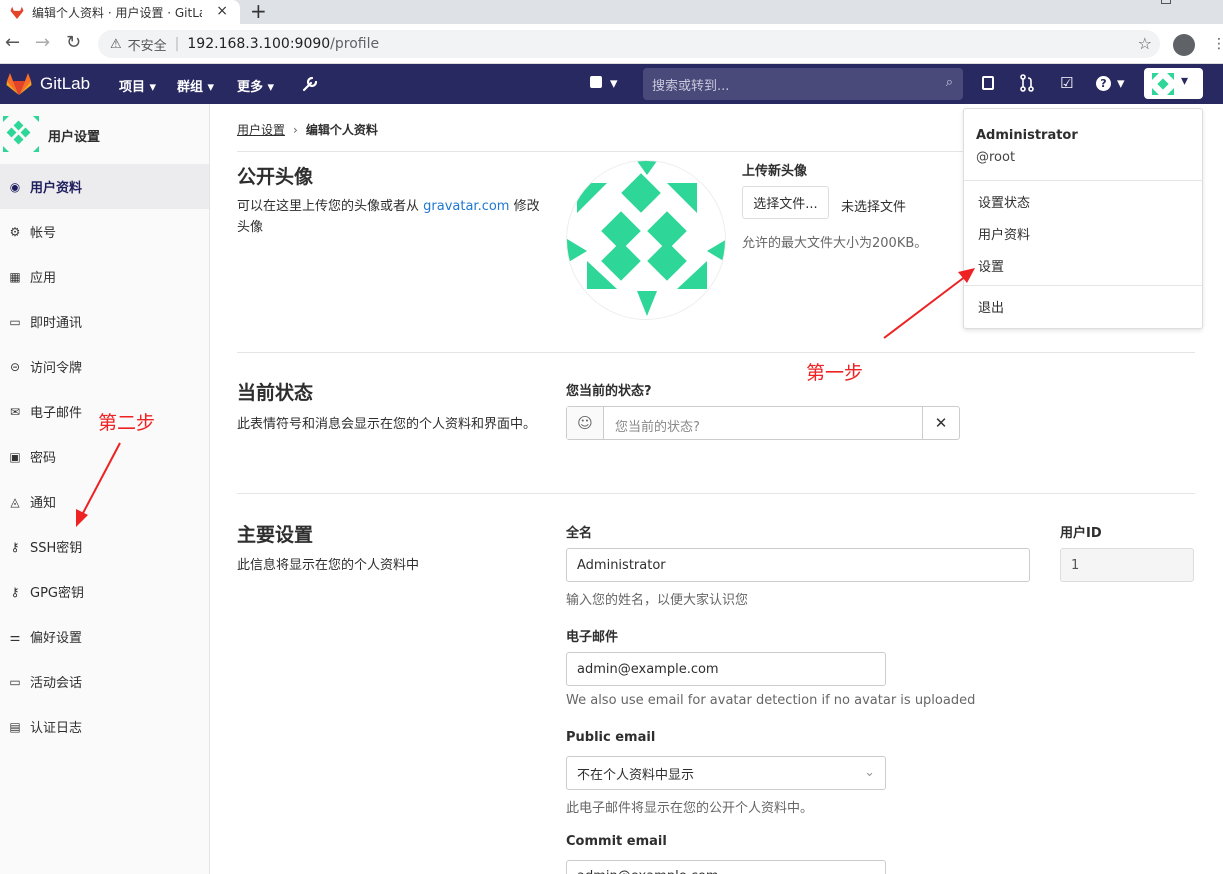 Image resolution: width=1223 pixels, height=874 pixels. Describe the element at coordinates (798, 565) in the screenshot. I see `fullname-field: Administrator` at that location.